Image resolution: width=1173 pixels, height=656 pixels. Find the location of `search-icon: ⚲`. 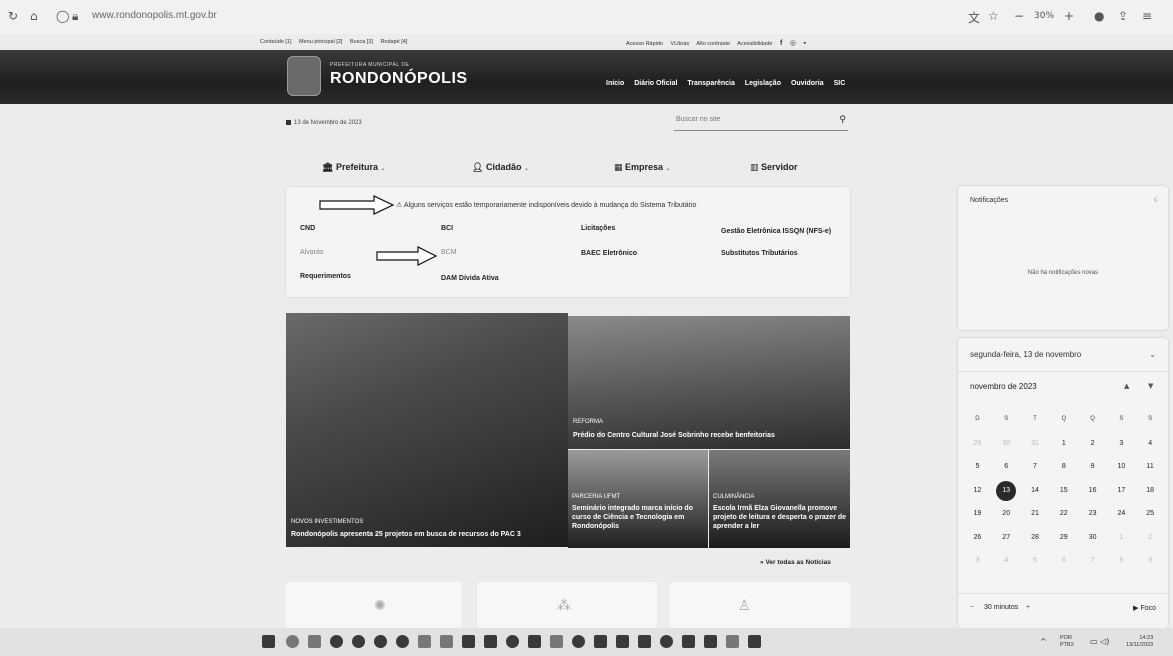

search-icon: ⚲ is located at coordinates (842, 120).